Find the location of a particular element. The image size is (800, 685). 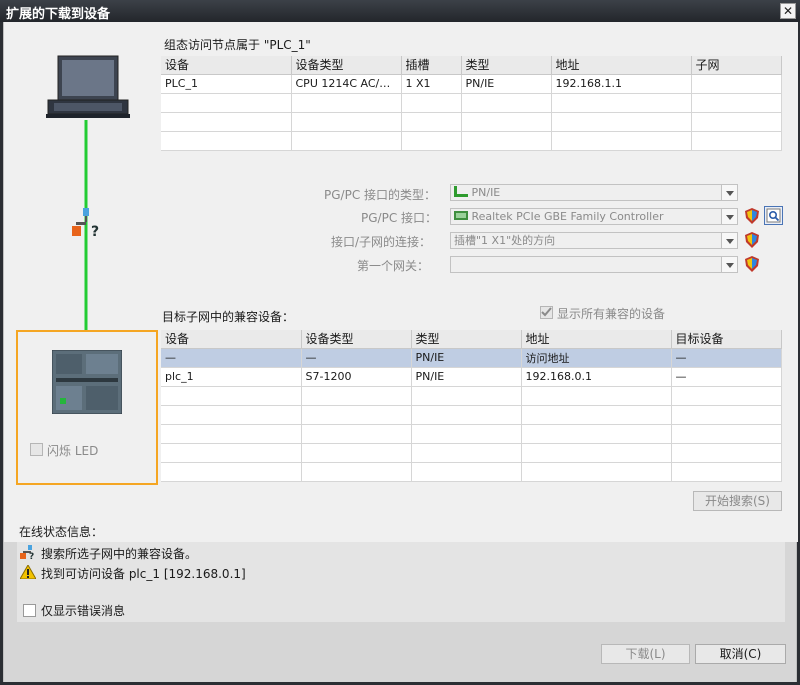

cell: 访问地址 is located at coordinates (596, 358).